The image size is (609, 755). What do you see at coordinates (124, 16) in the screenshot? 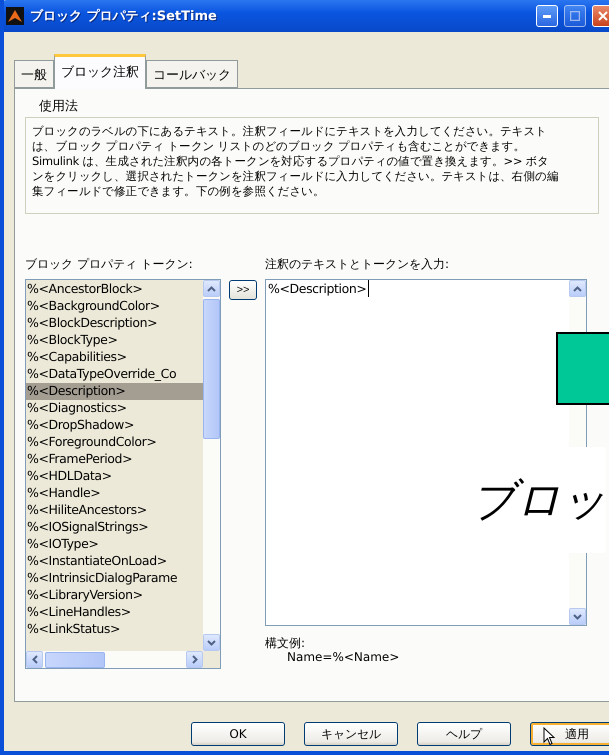
I see `window-title: ブロック プロパティ:SetTime` at bounding box center [124, 16].